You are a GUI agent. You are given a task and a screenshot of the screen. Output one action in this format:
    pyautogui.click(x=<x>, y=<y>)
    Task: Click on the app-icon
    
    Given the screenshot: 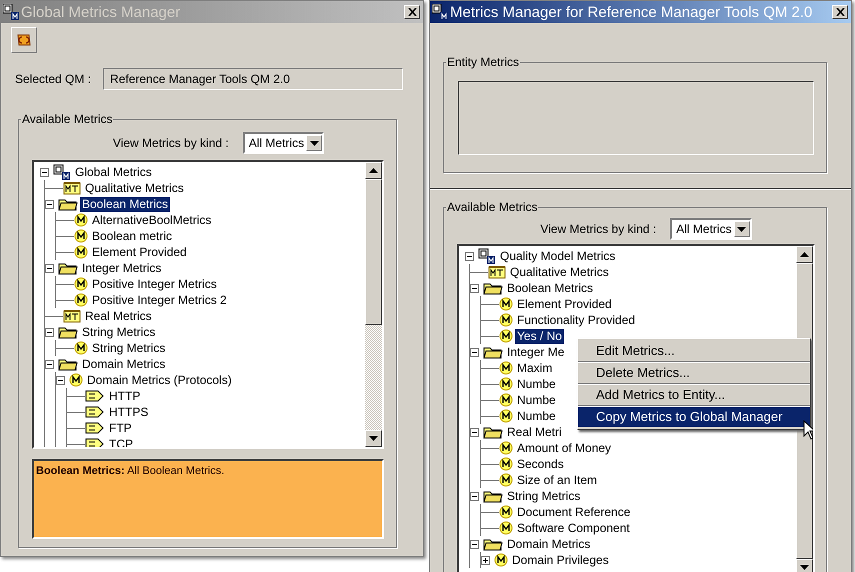 What is the action you would take?
    pyautogui.click(x=11, y=12)
    